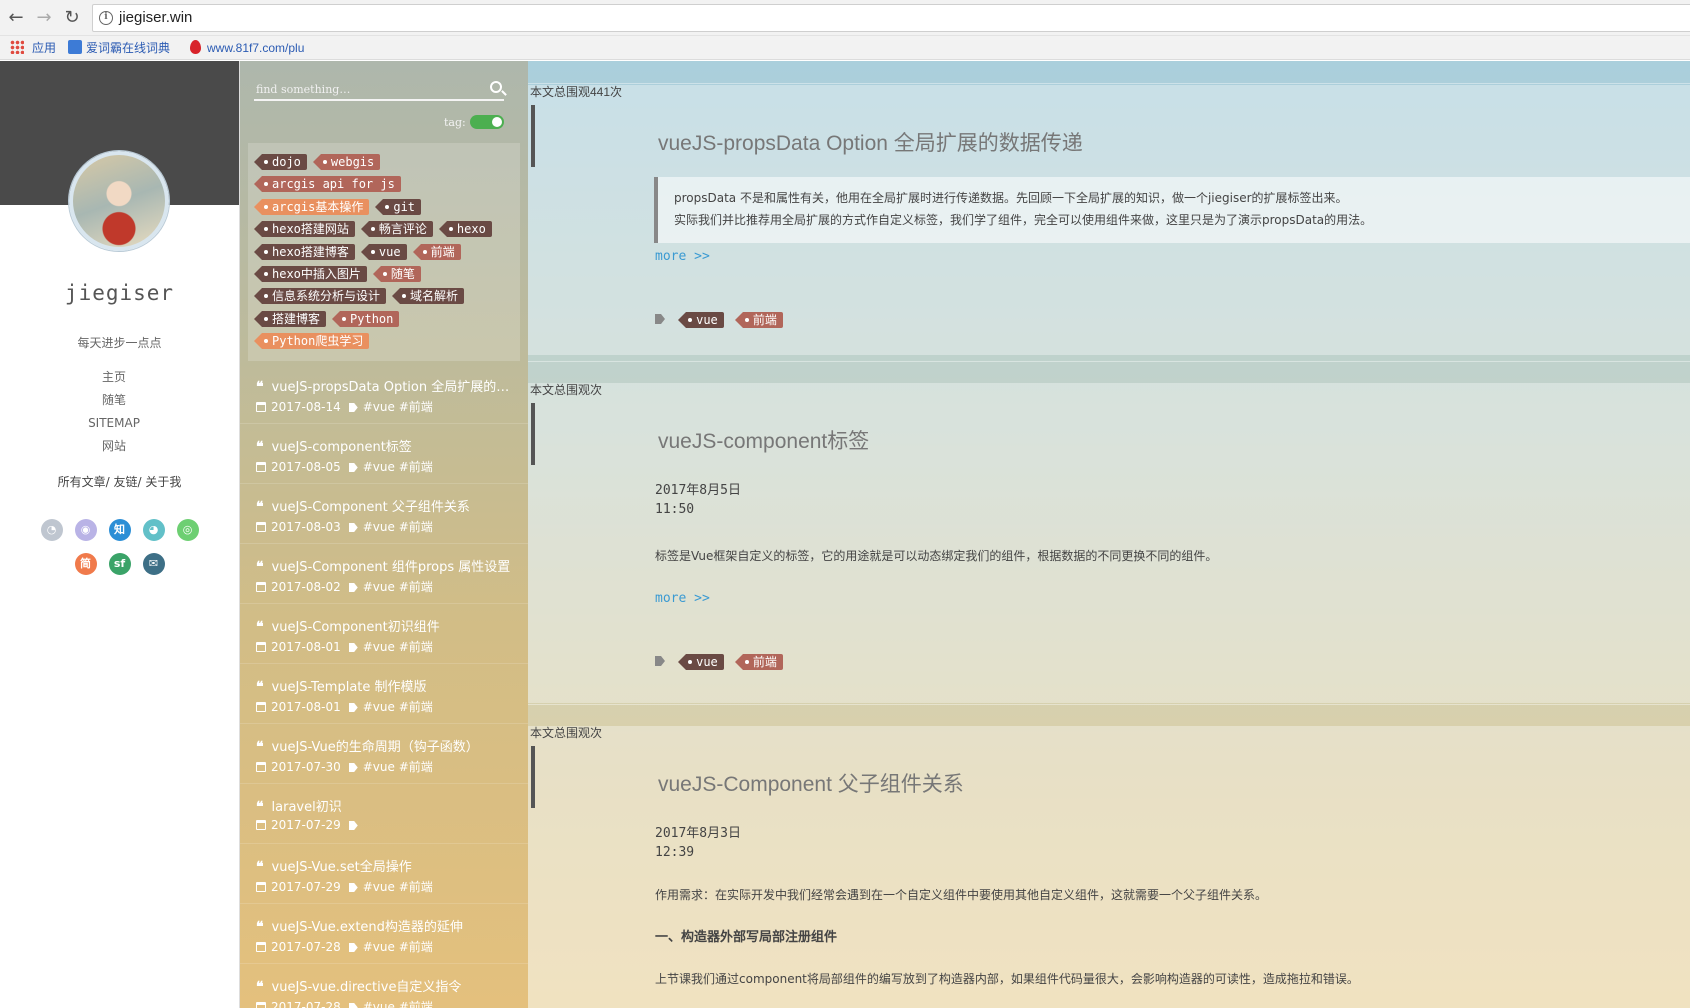 The height and width of the screenshot is (1008, 1690). Describe the element at coordinates (119, 564) in the screenshot. I see `segmentfault-icon: sf` at that location.